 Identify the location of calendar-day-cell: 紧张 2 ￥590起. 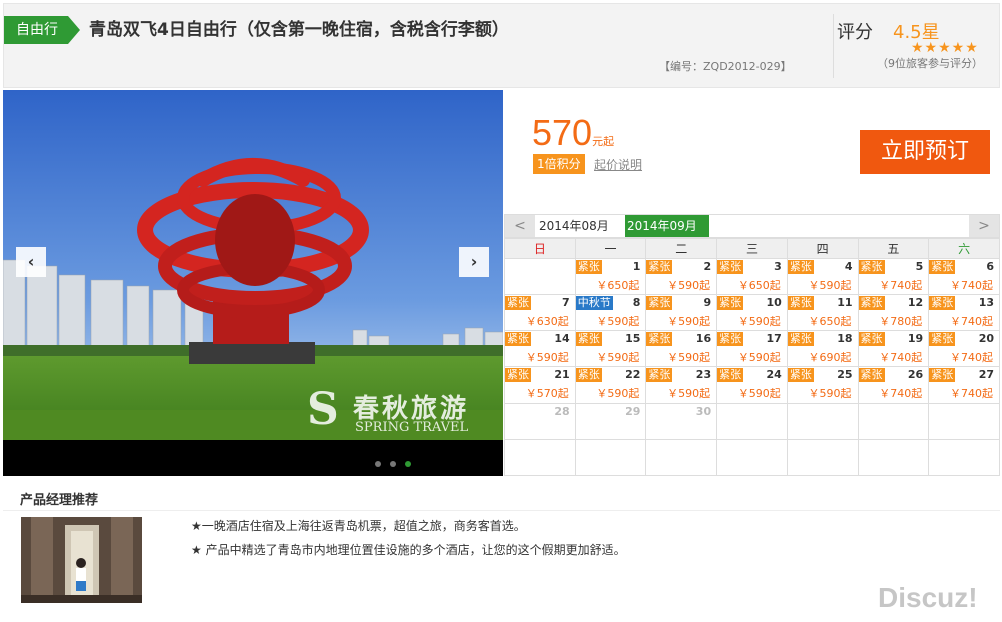
(681, 276).